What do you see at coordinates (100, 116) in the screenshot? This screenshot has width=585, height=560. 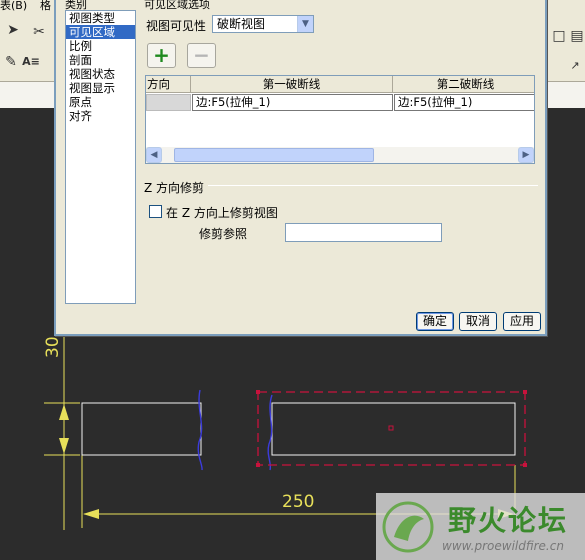 I see `category-item: 对齐` at bounding box center [100, 116].